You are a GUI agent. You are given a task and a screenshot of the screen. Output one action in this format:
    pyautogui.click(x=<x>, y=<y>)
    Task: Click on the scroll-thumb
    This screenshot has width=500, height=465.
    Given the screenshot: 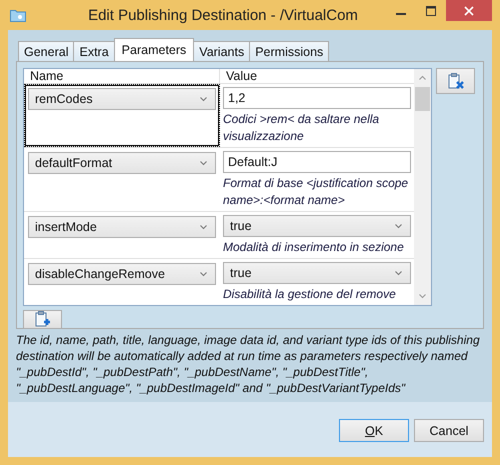 What is the action you would take?
    pyautogui.click(x=422, y=99)
    